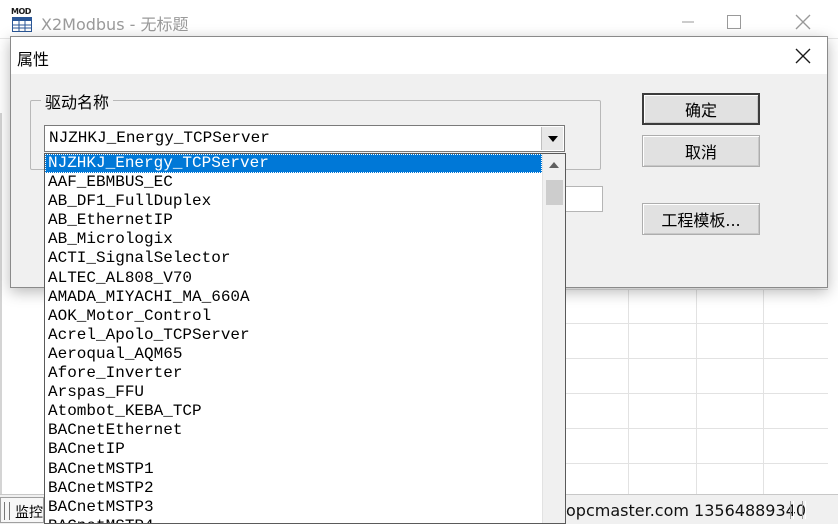  What do you see at coordinates (293, 469) in the screenshot?
I see `driver-list-item: BACnetMSTP1` at bounding box center [293, 469].